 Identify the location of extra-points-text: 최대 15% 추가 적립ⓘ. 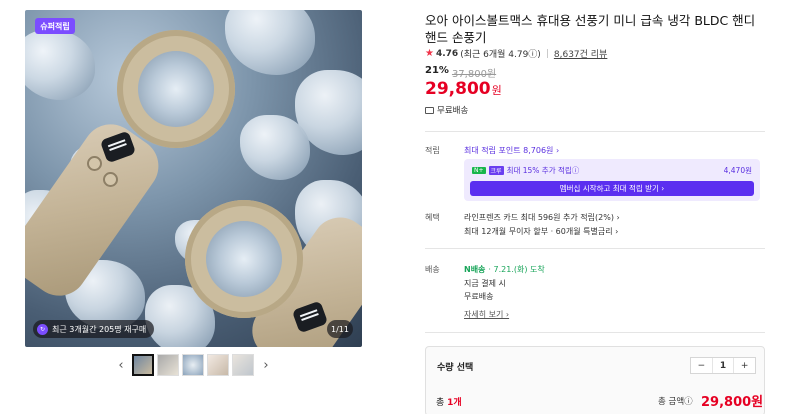
(543, 170).